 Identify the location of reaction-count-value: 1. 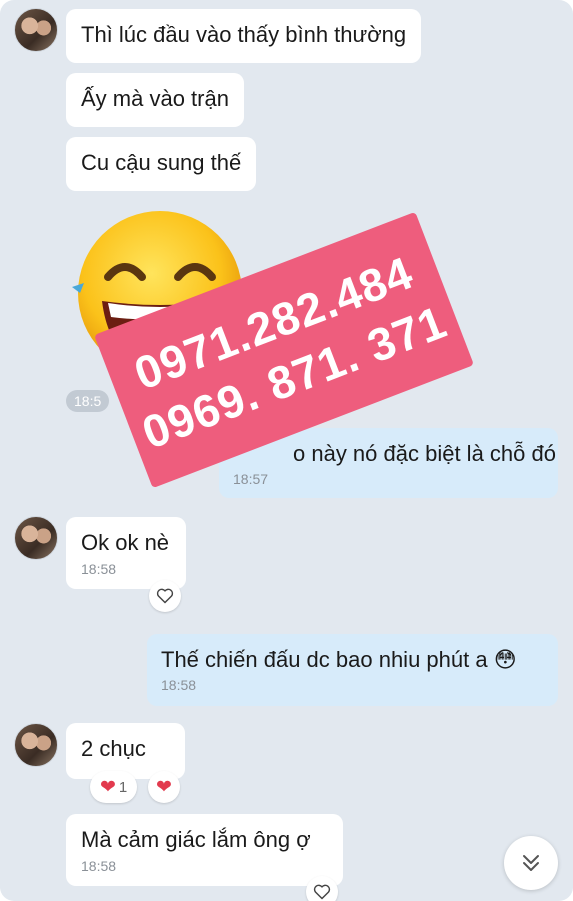
(123, 787).